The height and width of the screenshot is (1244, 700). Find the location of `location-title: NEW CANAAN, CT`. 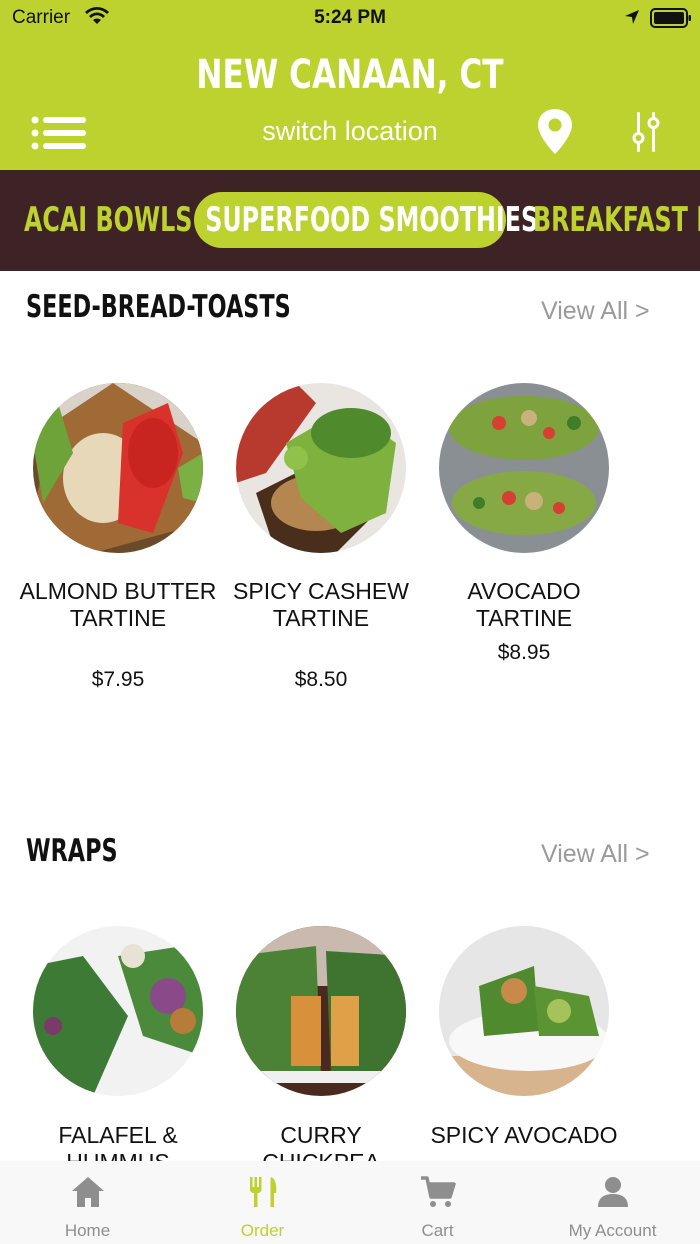

location-title: NEW CANAAN, CT is located at coordinates (350, 75).